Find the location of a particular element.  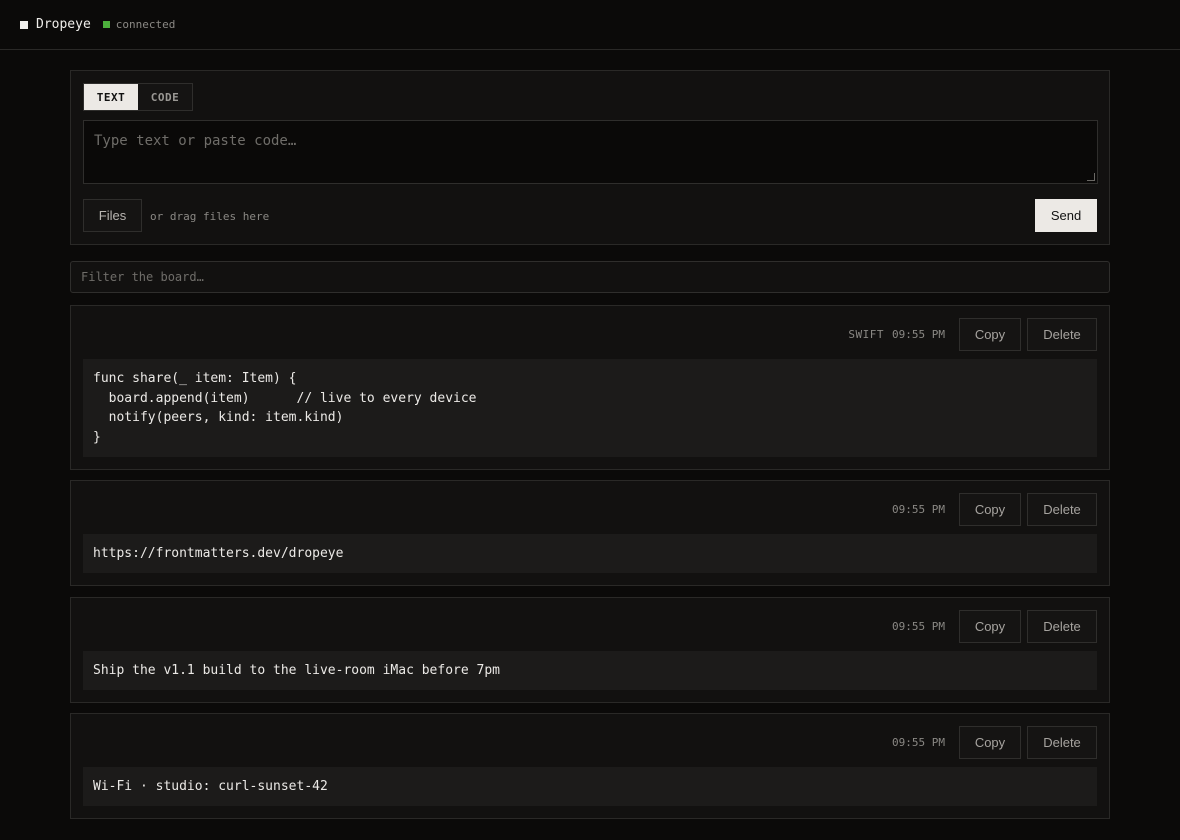

item-content: Wi-Fi · studio: curl-sunset-42 is located at coordinates (590, 786).